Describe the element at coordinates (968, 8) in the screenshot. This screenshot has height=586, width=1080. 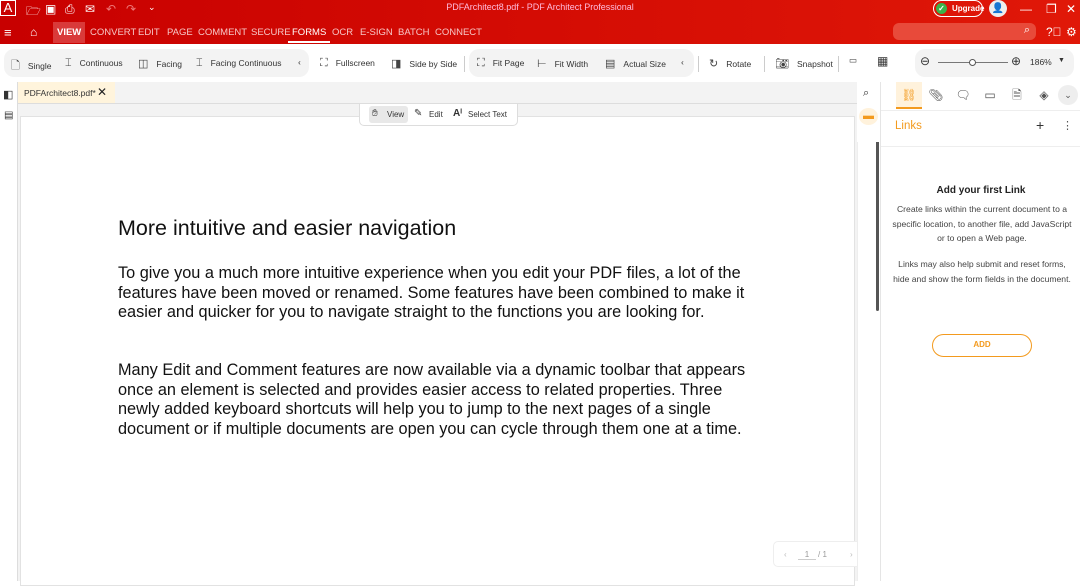
I see `upgrade-label: Upgrade` at that location.